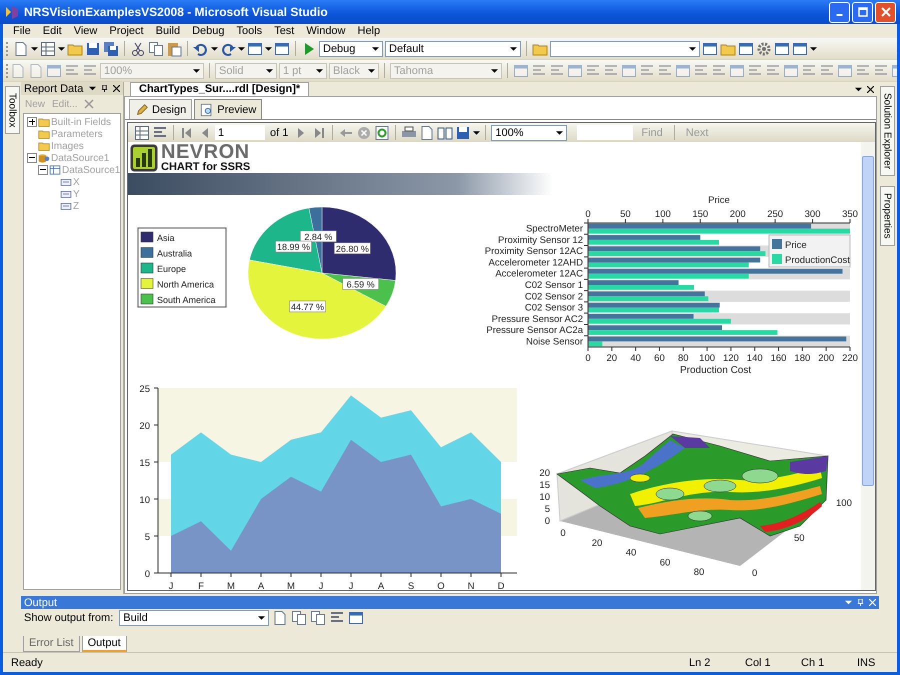 The image size is (900, 675). Describe the element at coordinates (240, 132) in the screenshot. I see `page-number-field: 1` at that location.